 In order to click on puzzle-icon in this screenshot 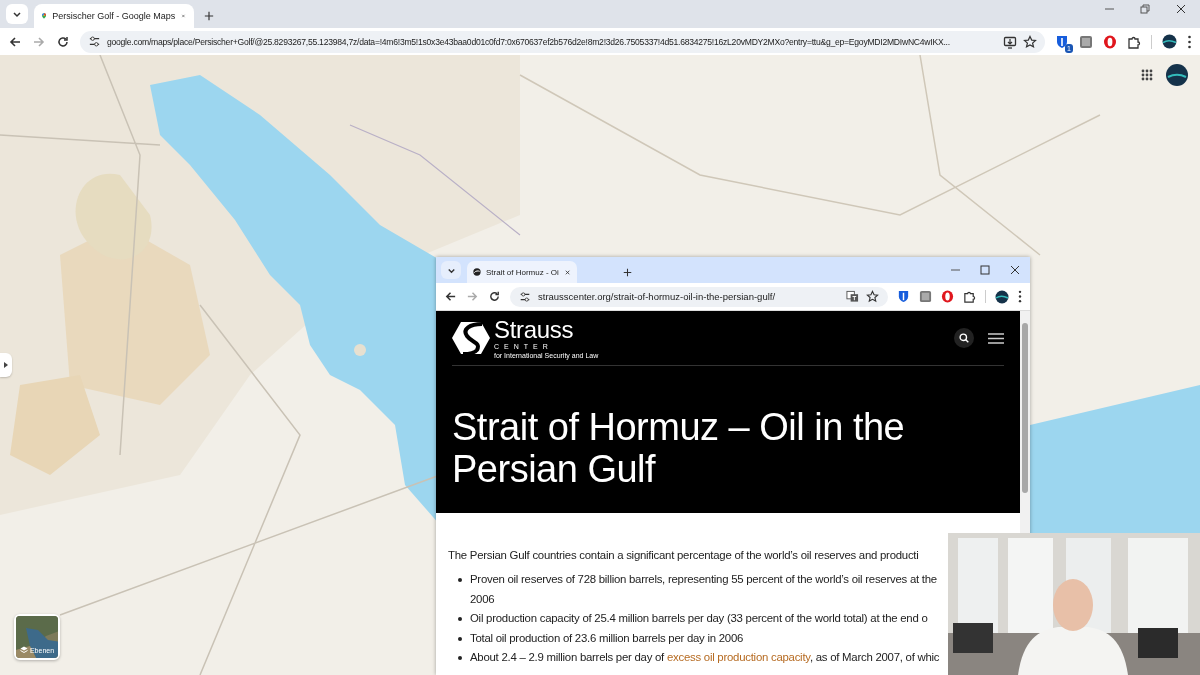, I will do `click(1134, 41)`.